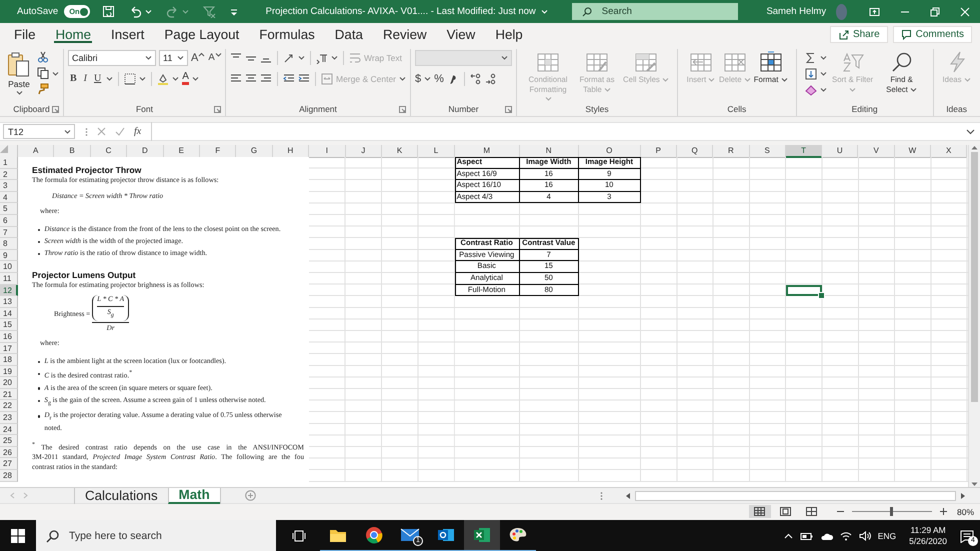 This screenshot has height=551, width=980. I want to click on row-header: 20, so click(9, 383).